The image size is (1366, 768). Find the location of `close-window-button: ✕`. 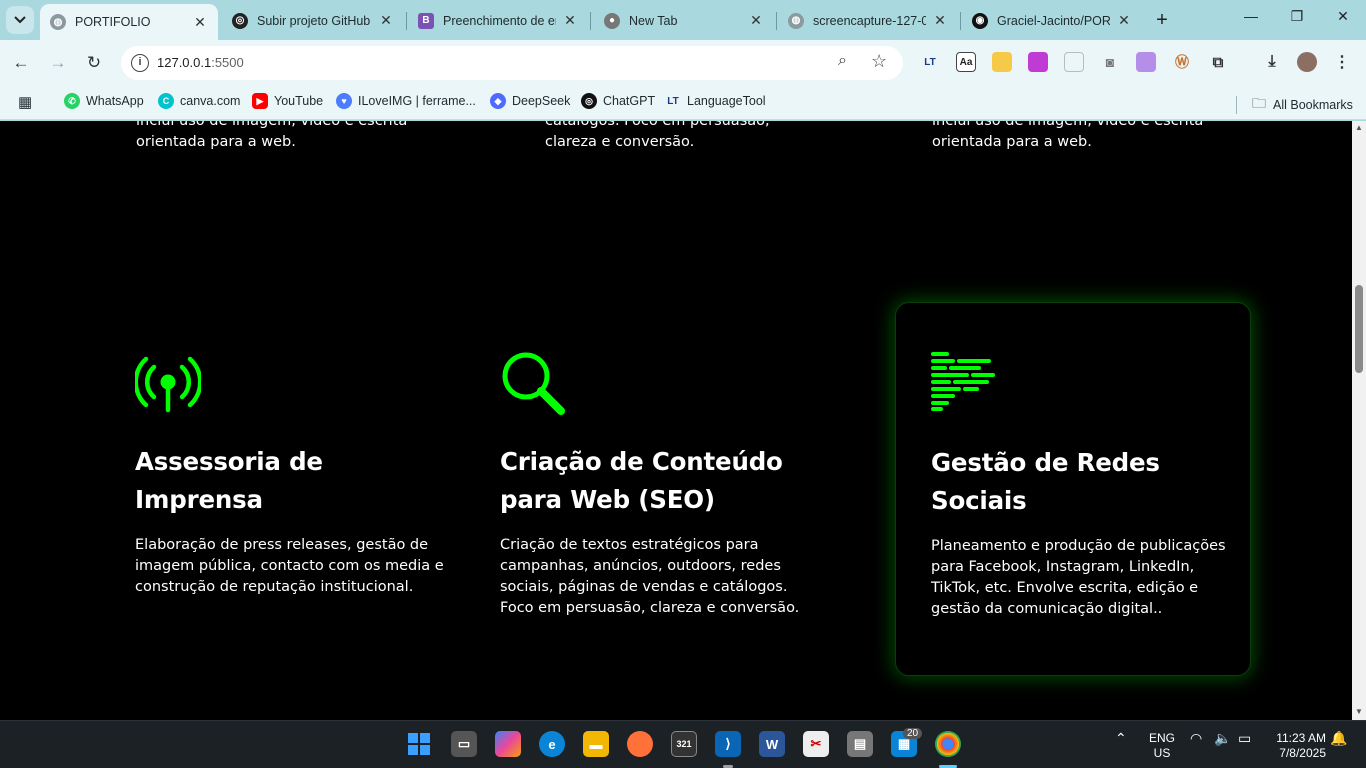

close-window-button: ✕ is located at coordinates (1343, 16).